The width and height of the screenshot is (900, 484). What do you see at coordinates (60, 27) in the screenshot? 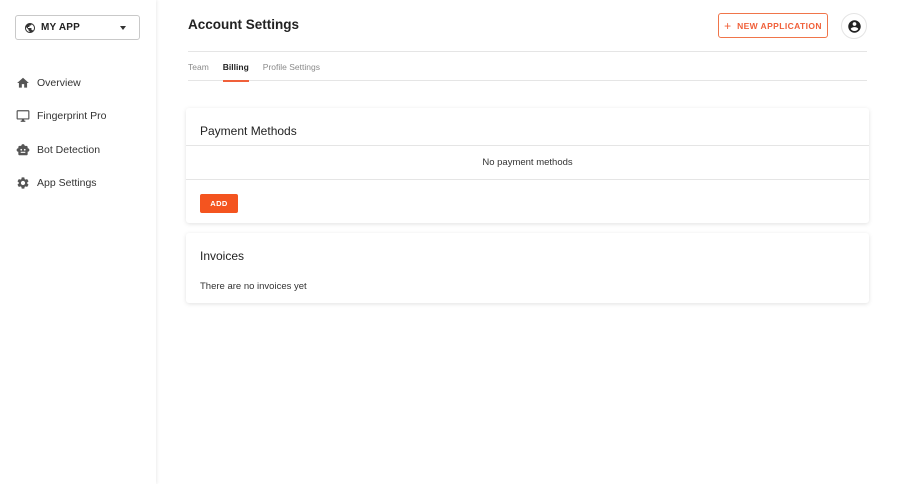
I see `app-selector-label: MY APP` at bounding box center [60, 27].